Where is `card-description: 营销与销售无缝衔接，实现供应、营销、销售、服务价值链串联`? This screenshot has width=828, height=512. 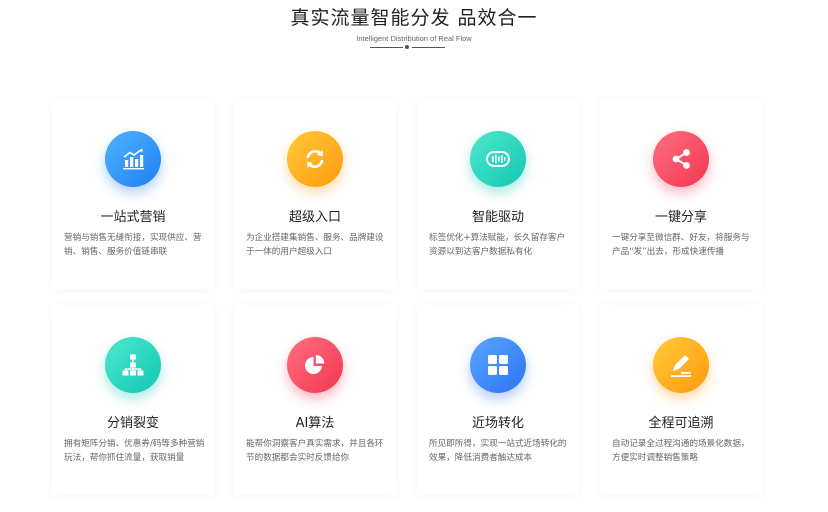 card-description: 营销与销售无缝衔接，实现供应、营销、销售、服务价值链串联 is located at coordinates (133, 245).